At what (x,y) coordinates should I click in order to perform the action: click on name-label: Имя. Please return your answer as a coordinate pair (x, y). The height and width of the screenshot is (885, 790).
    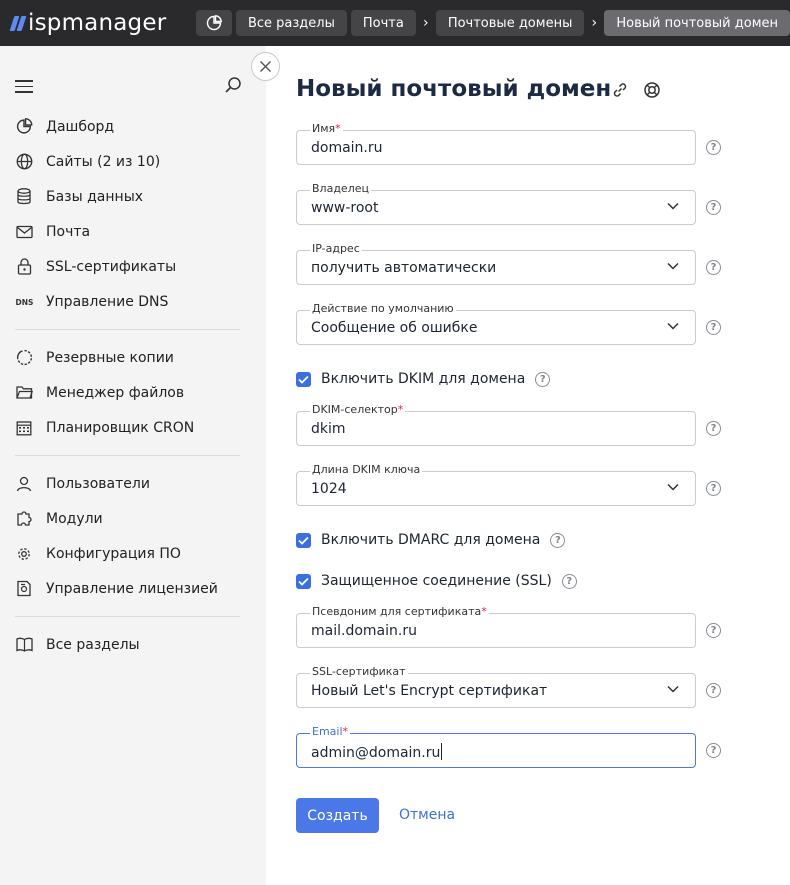
    Looking at the image, I should click on (324, 128).